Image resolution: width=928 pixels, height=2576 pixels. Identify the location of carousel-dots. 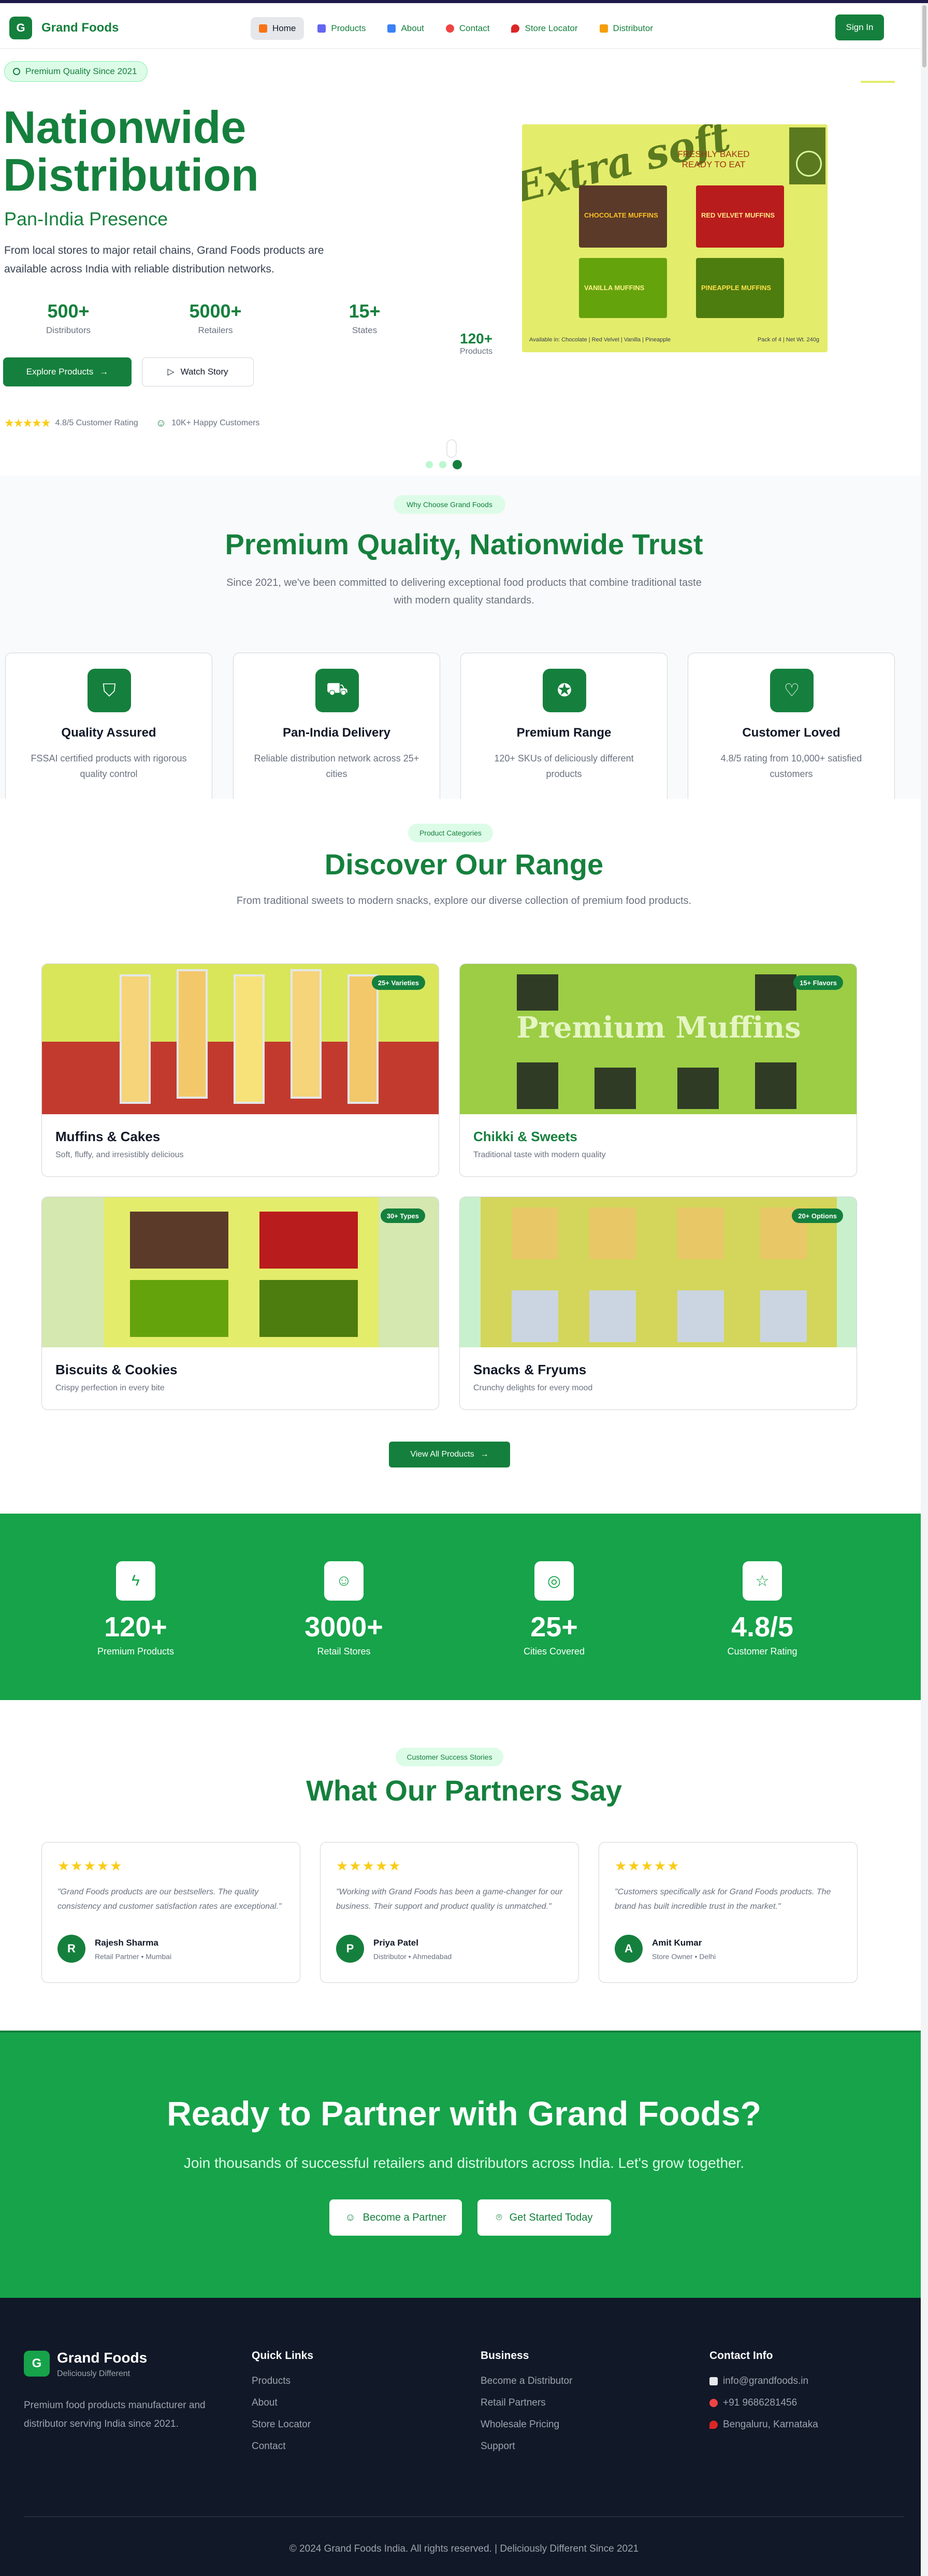
(444, 464).